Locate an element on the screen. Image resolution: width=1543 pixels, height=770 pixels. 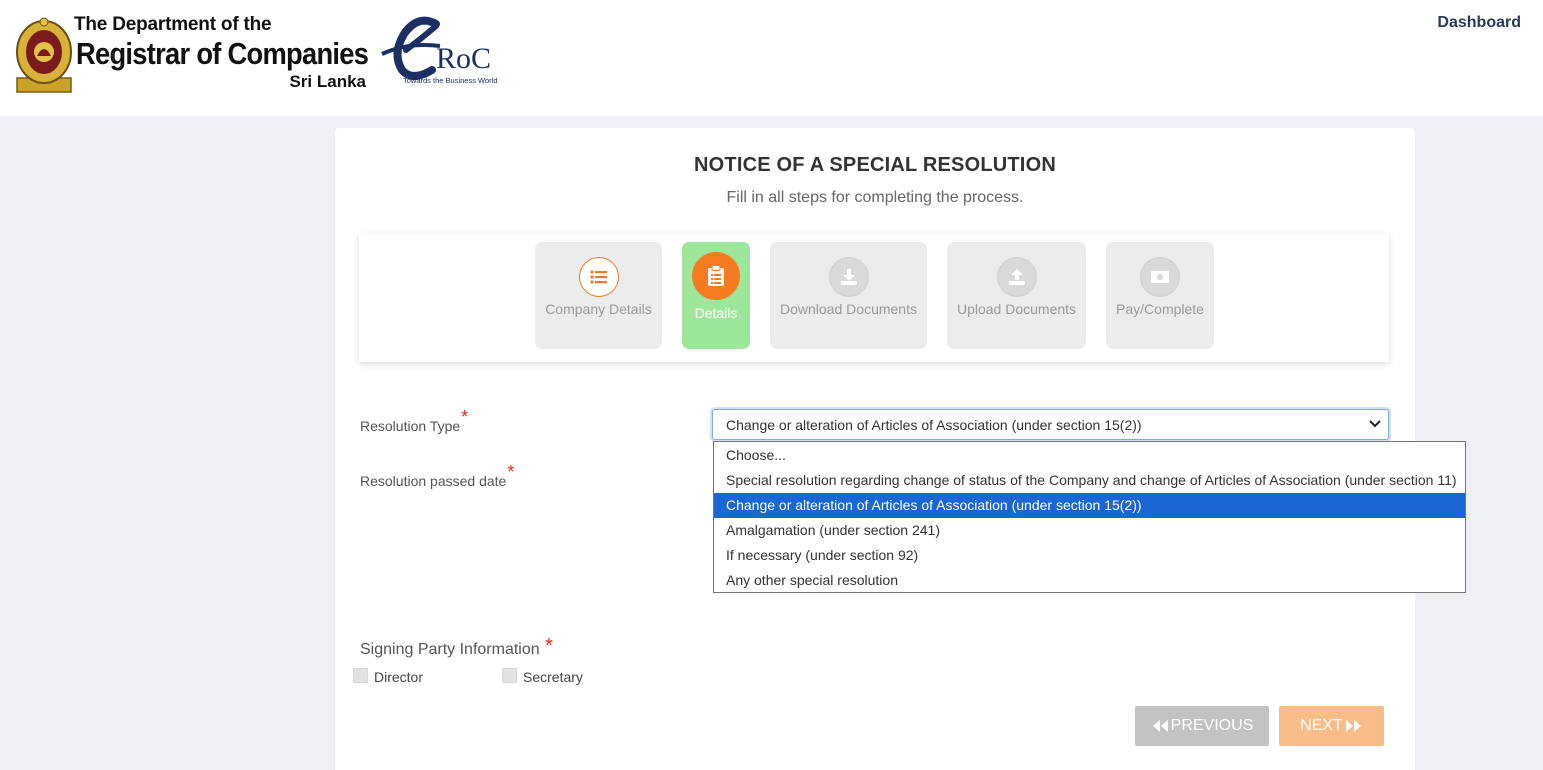
resolution-type-label-text: Resolution Type is located at coordinates (410, 426).